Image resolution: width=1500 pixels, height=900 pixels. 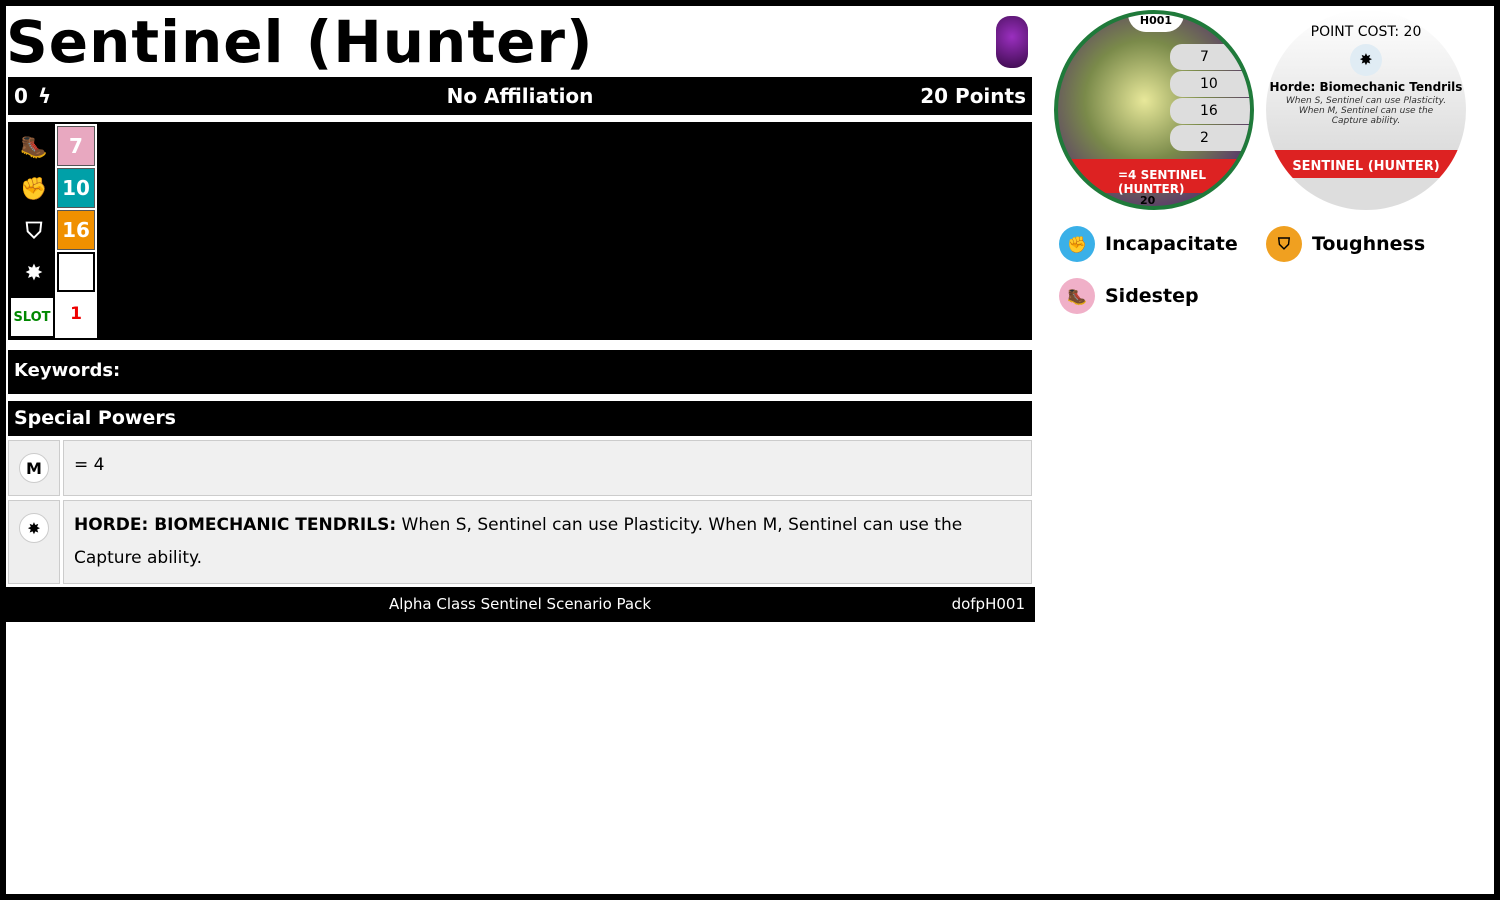 I want to click on dial-name: SENTINEL (HUNTER), so click(x=1366, y=166).